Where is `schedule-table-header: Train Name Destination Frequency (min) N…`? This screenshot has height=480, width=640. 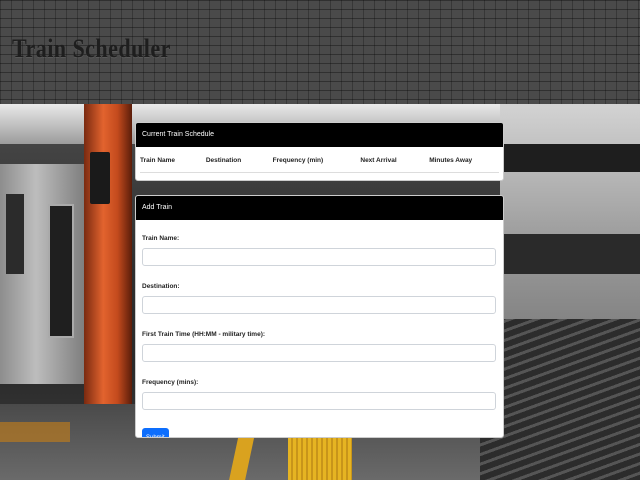 schedule-table-header: Train Name Destination Frequency (min) N… is located at coordinates (319, 155).